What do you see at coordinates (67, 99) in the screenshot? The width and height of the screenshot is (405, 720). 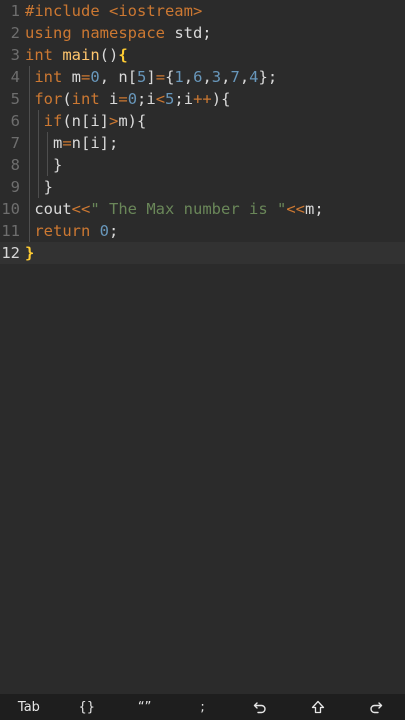 I see `code-token: (` at bounding box center [67, 99].